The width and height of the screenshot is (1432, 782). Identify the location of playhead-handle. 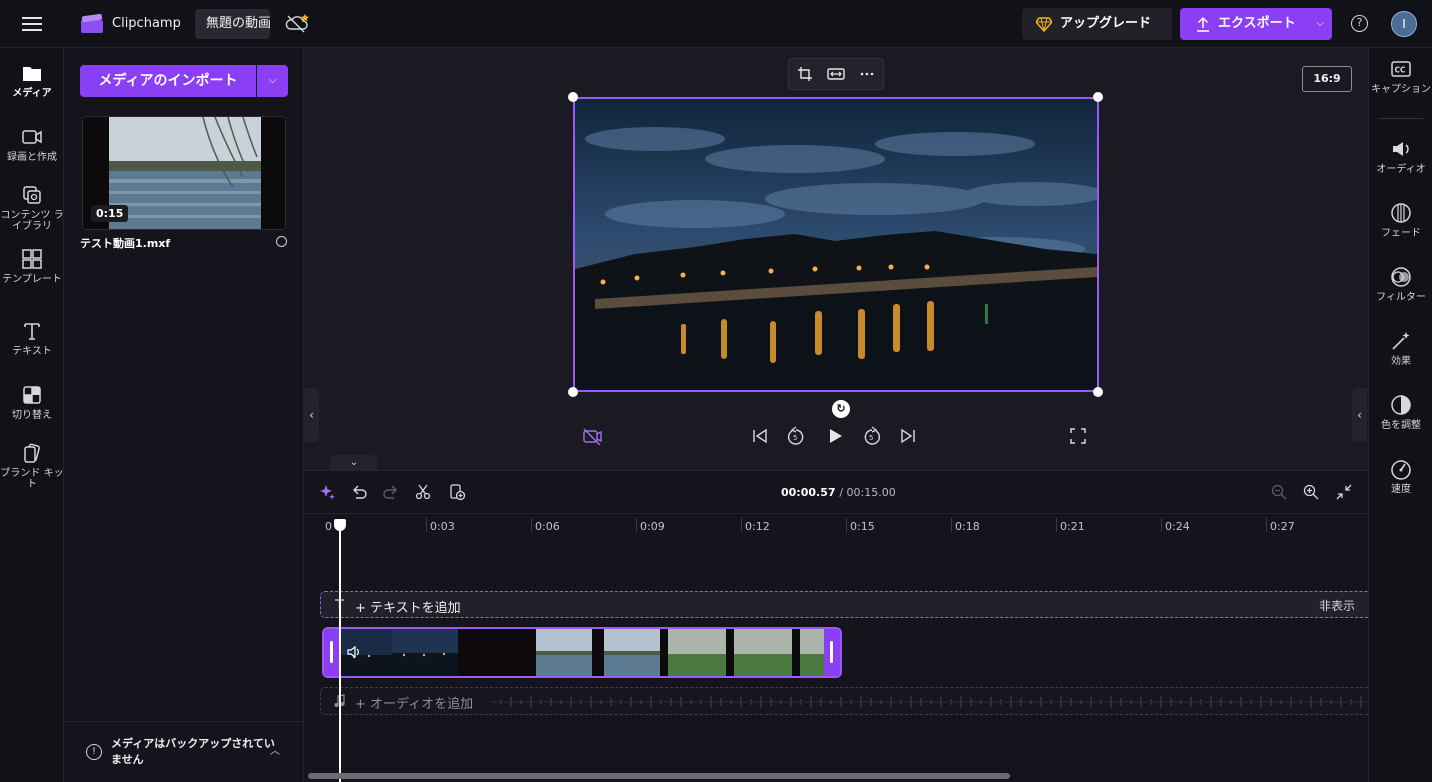
(340, 525).